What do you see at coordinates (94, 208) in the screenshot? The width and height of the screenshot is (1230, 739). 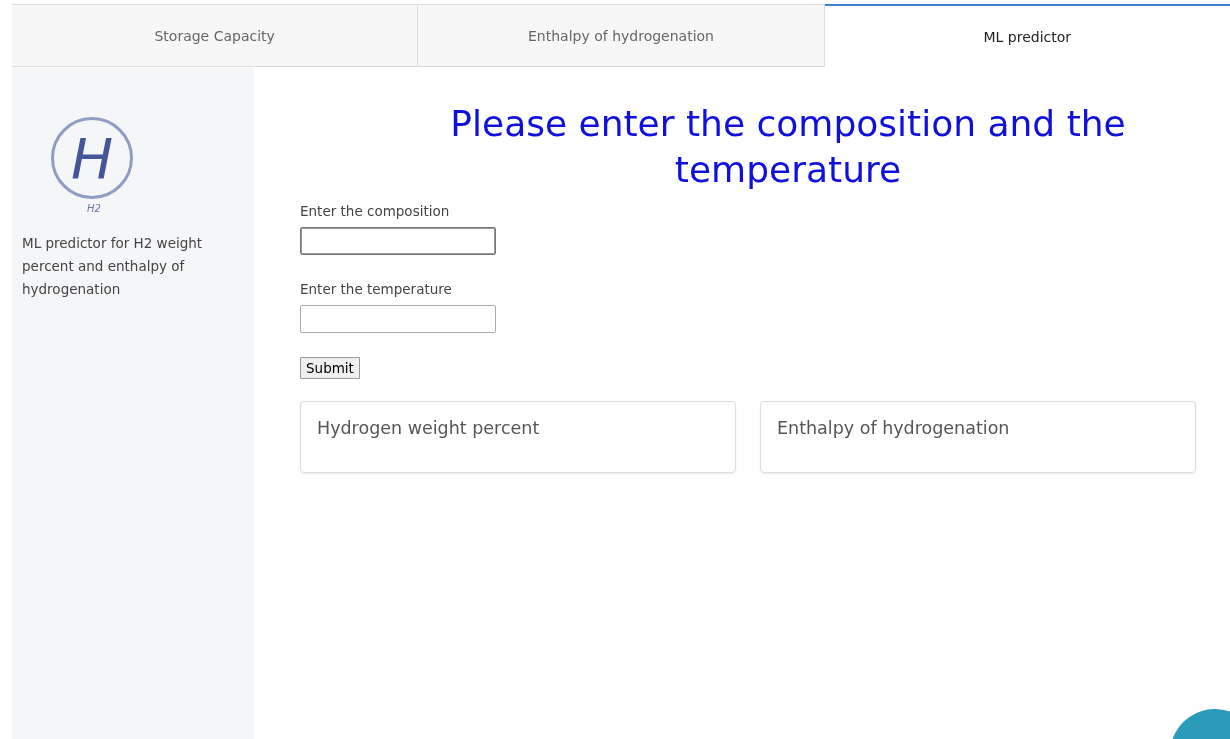 I see `logo-caption: H2` at bounding box center [94, 208].